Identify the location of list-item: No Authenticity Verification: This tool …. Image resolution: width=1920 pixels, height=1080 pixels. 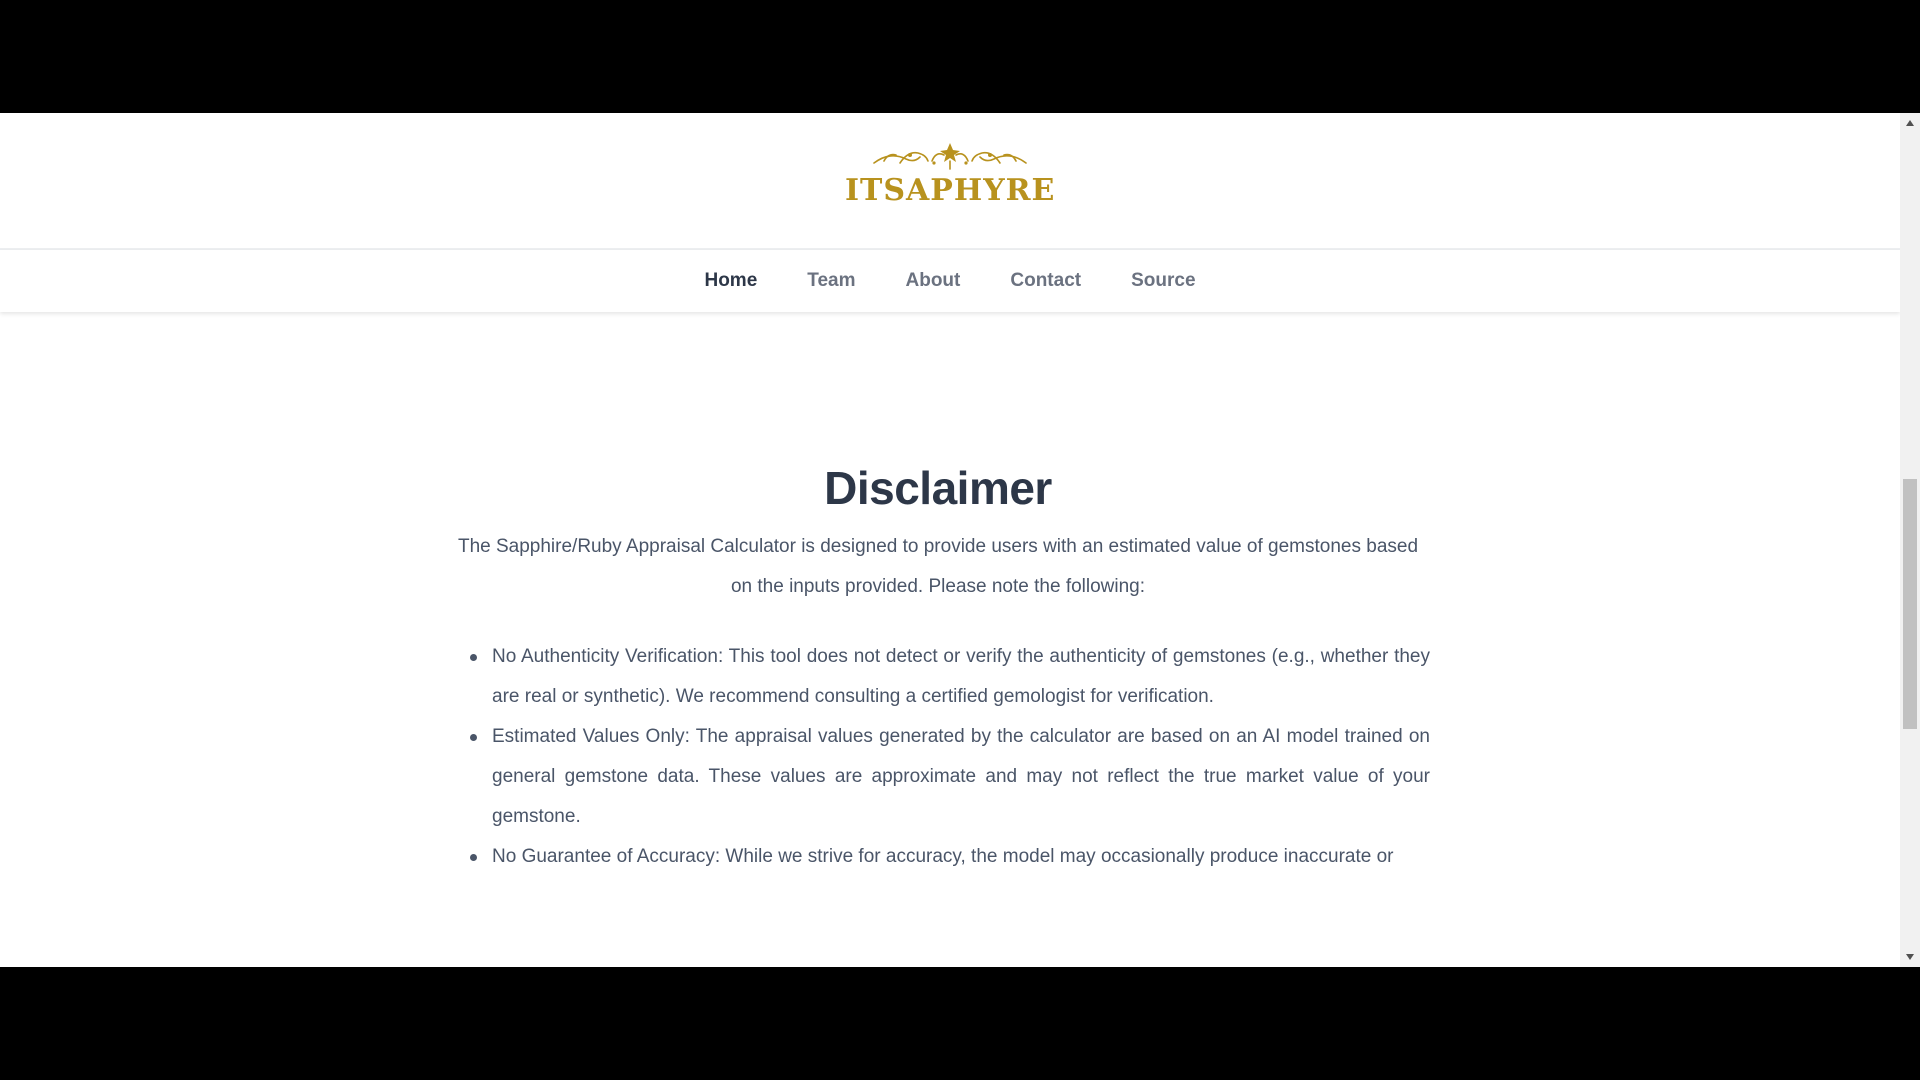
(950, 677).